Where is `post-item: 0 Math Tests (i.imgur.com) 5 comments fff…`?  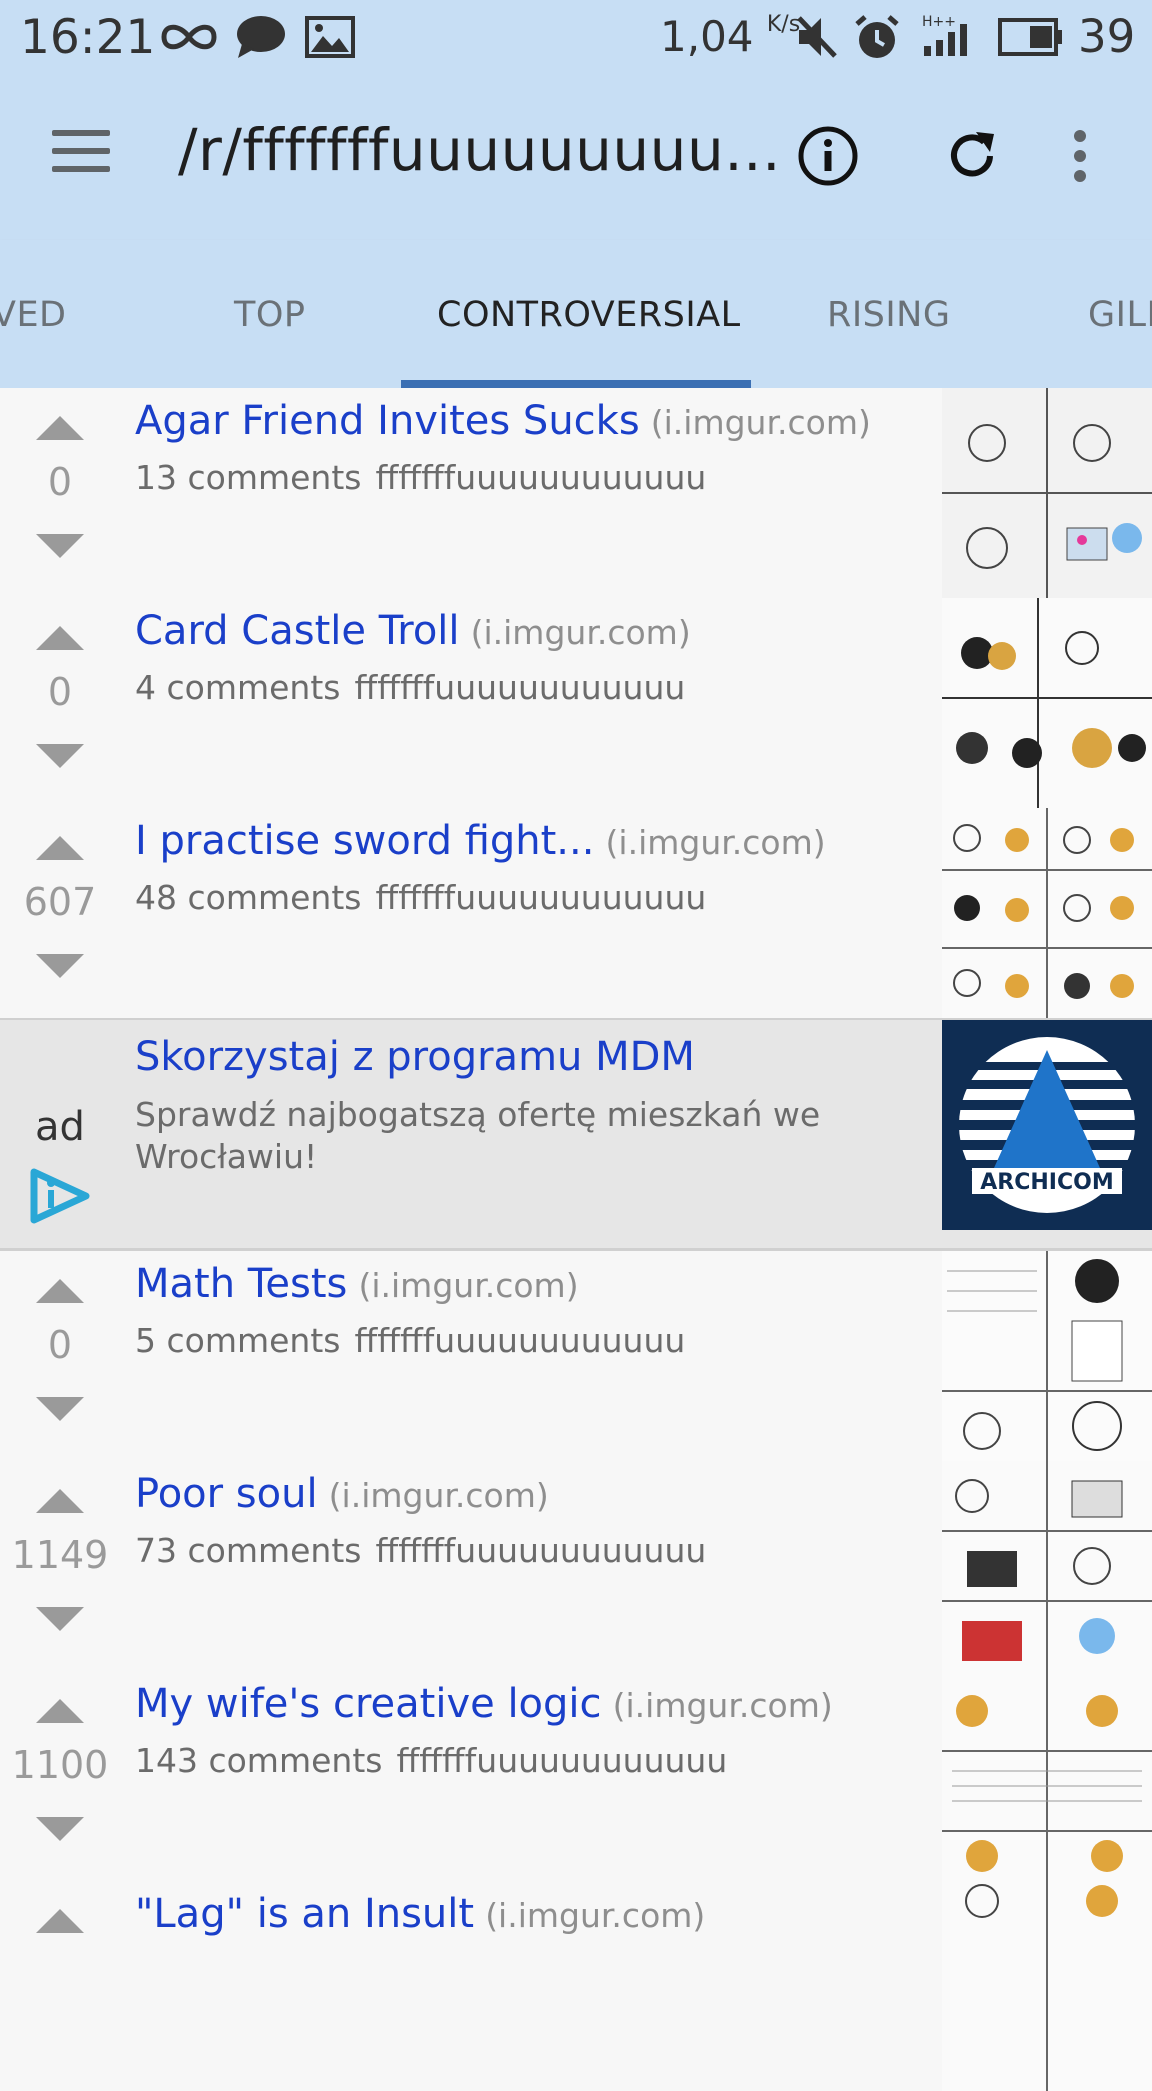
post-item: 0 Math Tests (i.imgur.com) 5 comments fff… is located at coordinates (576, 1356).